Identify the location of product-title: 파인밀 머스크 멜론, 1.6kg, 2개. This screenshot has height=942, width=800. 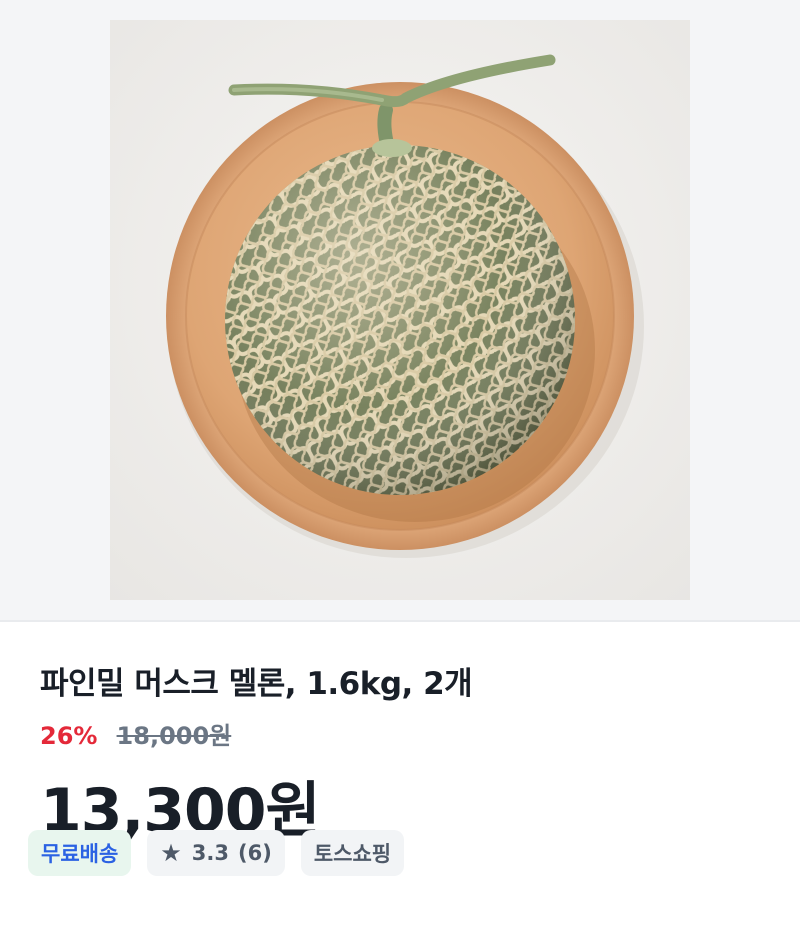
(256, 680).